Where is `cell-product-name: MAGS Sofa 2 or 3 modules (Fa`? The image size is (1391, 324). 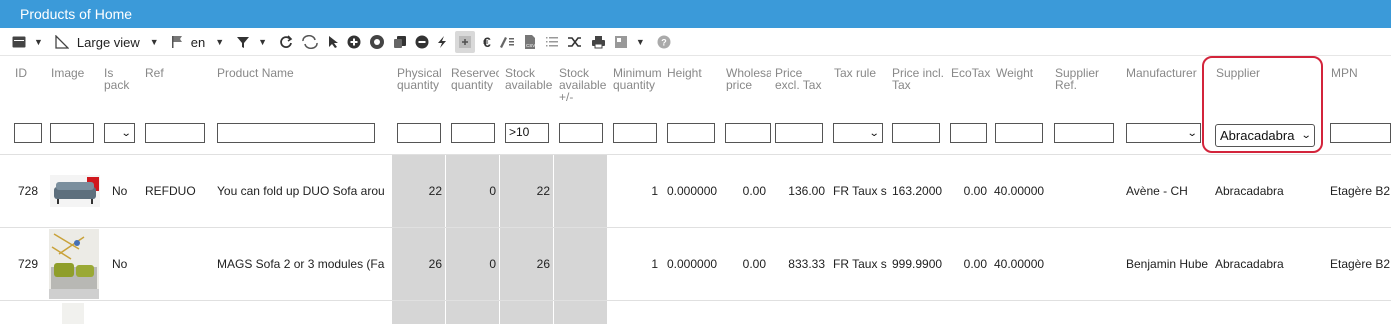
cell-product-name: MAGS Sofa 2 or 3 modules (Fa is located at coordinates (301, 264).